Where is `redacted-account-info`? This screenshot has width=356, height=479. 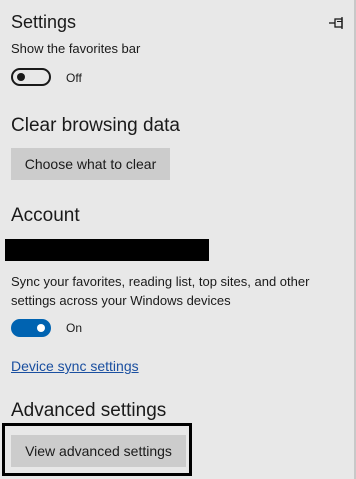 redacted-account-info is located at coordinates (107, 250).